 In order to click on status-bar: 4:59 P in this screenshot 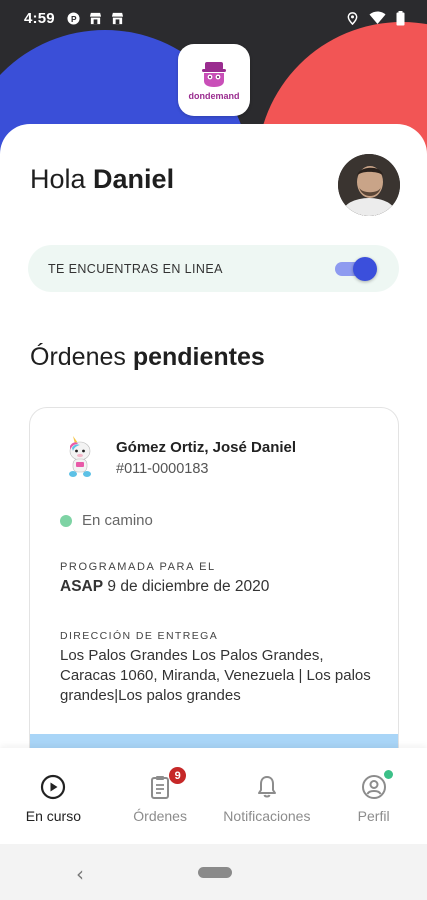, I will do `click(213, 18)`.